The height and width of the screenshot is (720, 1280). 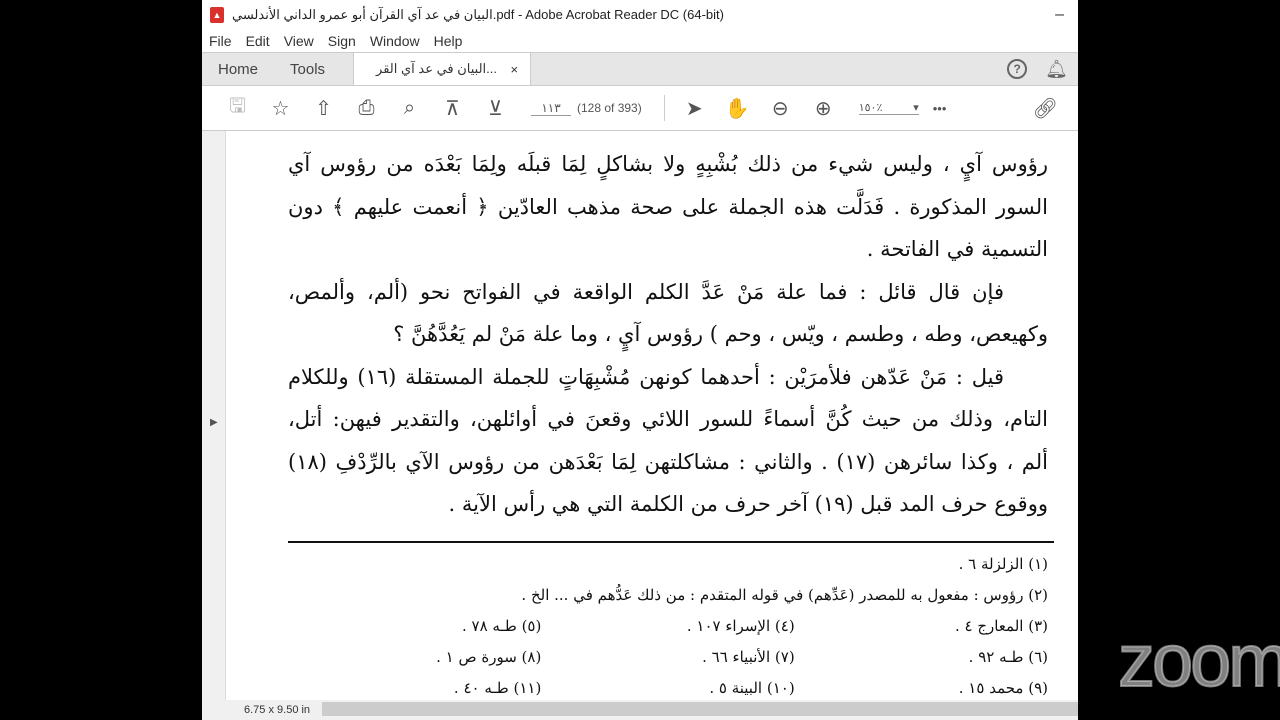 What do you see at coordinates (694, 108) in the screenshot?
I see `select-cursor-icon: ➤` at bounding box center [694, 108].